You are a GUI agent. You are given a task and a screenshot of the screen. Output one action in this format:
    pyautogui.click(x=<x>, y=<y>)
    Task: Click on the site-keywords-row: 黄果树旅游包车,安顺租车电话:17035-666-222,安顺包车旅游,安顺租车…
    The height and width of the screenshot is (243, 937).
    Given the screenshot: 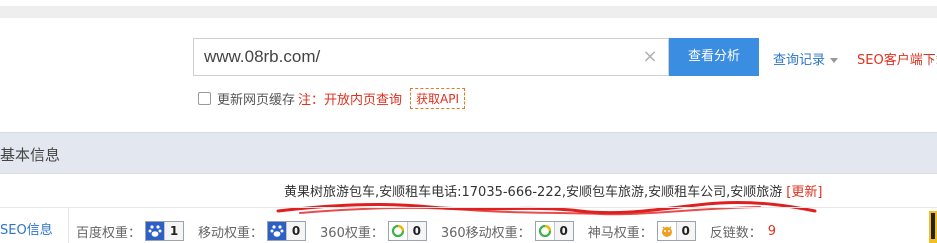 What is the action you would take?
    pyautogui.click(x=553, y=190)
    